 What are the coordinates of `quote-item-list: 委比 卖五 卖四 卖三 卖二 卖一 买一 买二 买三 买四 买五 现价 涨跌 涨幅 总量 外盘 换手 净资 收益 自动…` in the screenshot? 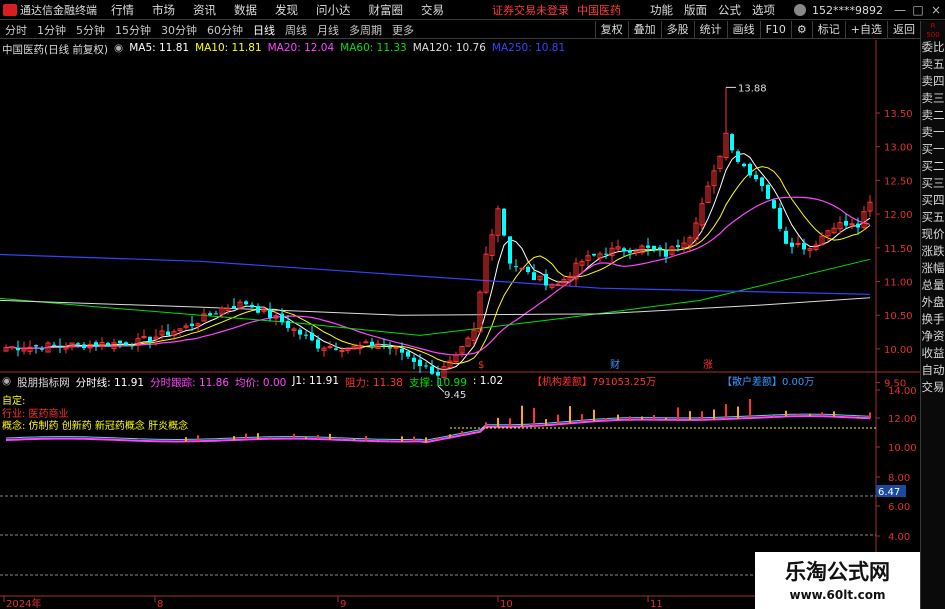 It's located at (933, 217).